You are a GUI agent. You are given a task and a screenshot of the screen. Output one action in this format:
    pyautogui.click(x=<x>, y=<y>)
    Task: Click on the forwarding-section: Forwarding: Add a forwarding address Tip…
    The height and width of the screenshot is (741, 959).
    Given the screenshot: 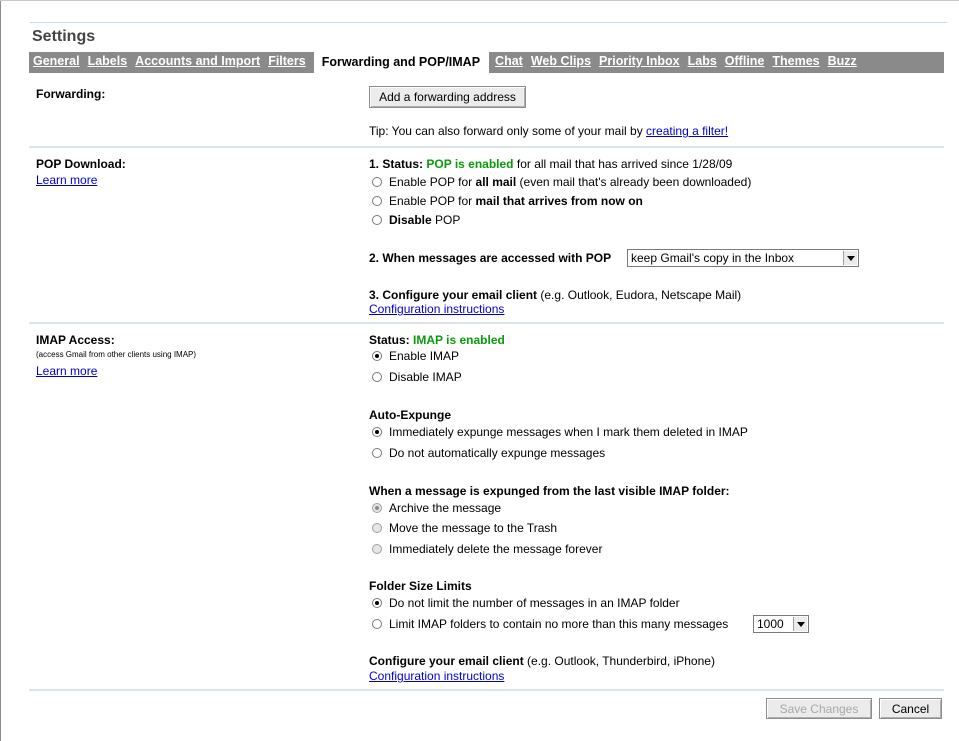 What is the action you would take?
    pyautogui.click(x=486, y=112)
    